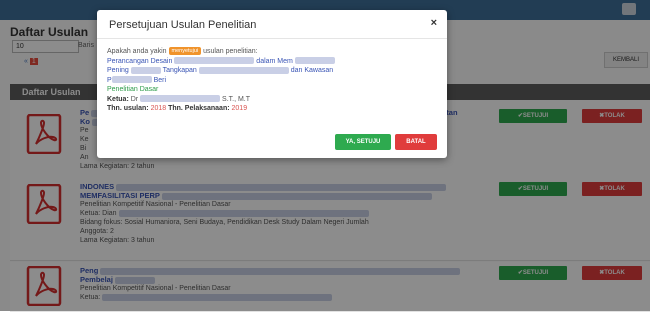 This screenshot has height=312, width=650. I want to click on research-title: P Beri, so click(137, 80).